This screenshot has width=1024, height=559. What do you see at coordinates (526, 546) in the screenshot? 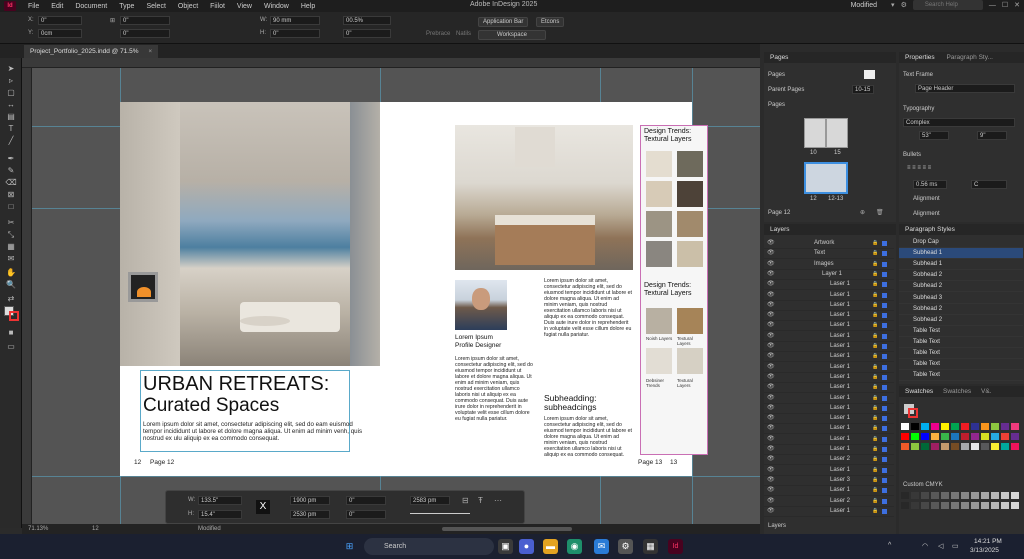
I see `teams-icon: ●` at bounding box center [526, 546].